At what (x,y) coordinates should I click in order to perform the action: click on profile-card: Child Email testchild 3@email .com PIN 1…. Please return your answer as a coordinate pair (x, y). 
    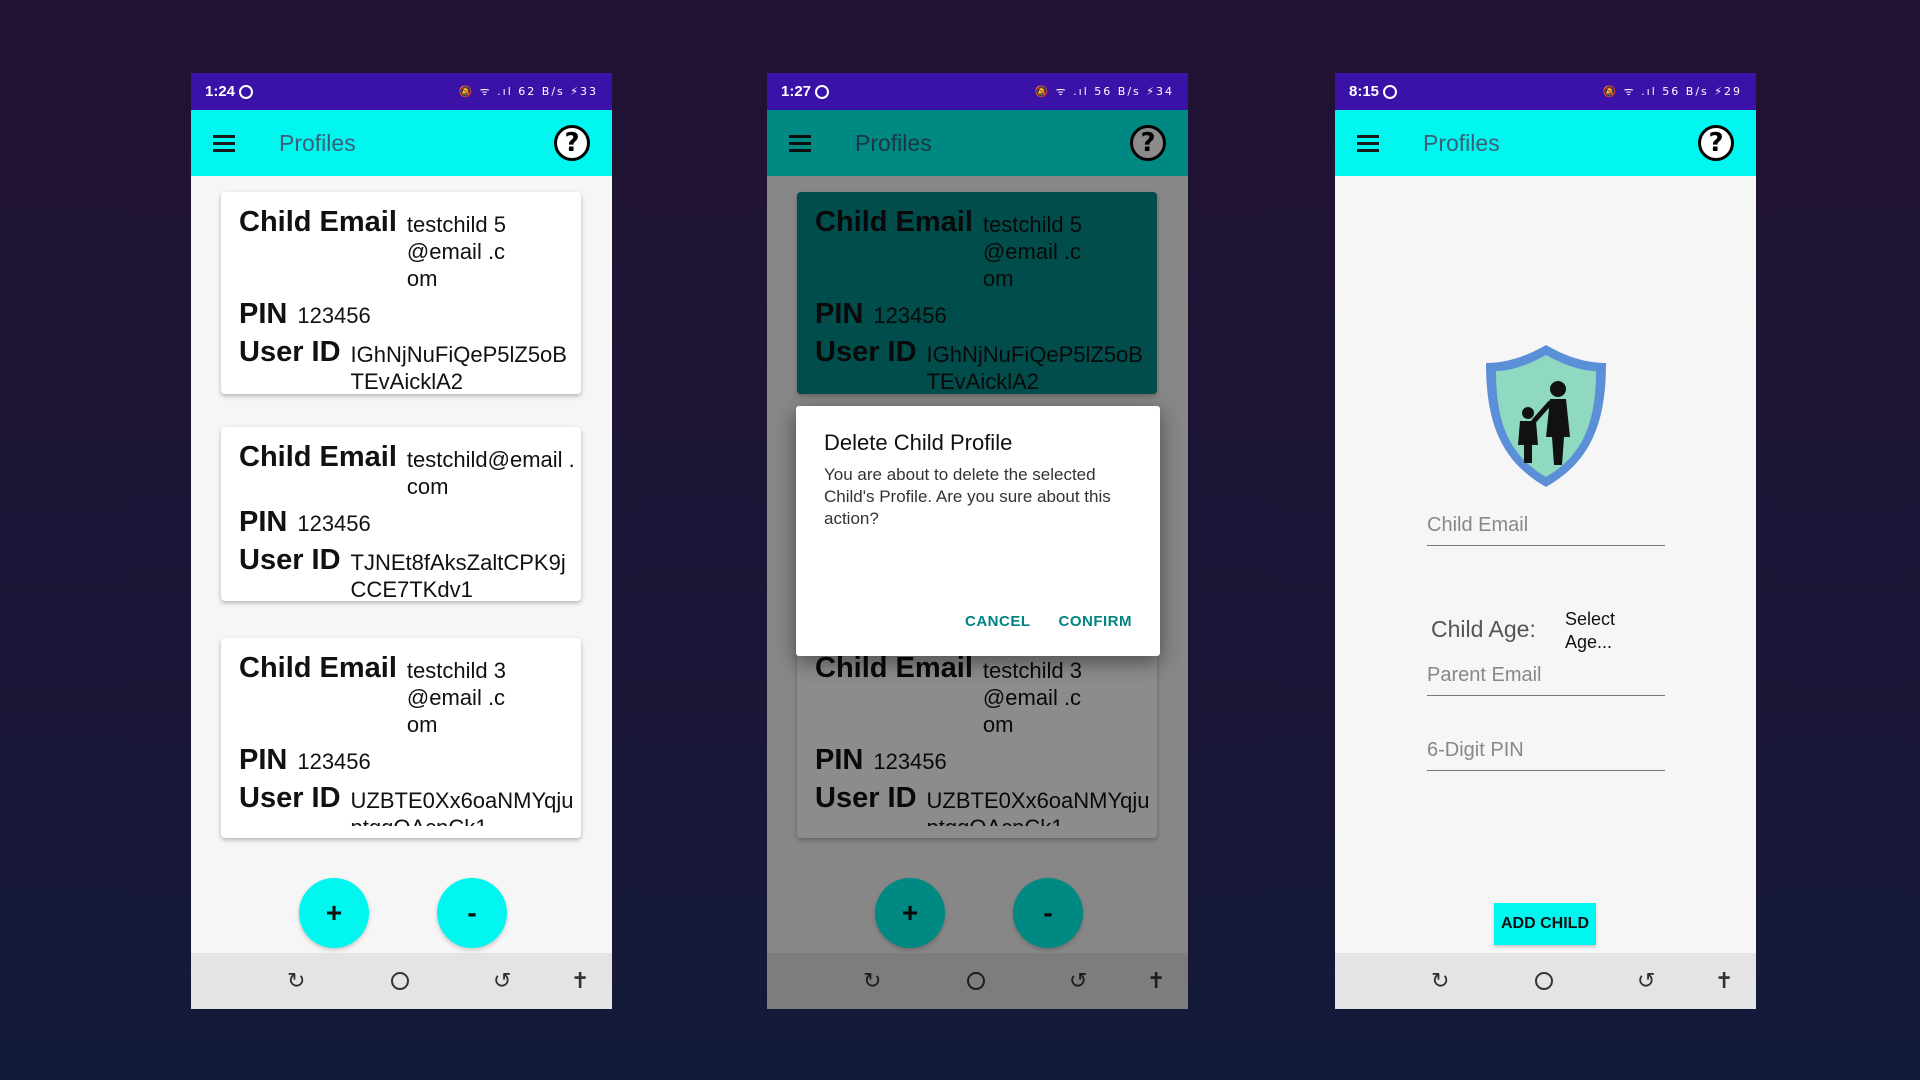
    Looking at the image, I should click on (401, 738).